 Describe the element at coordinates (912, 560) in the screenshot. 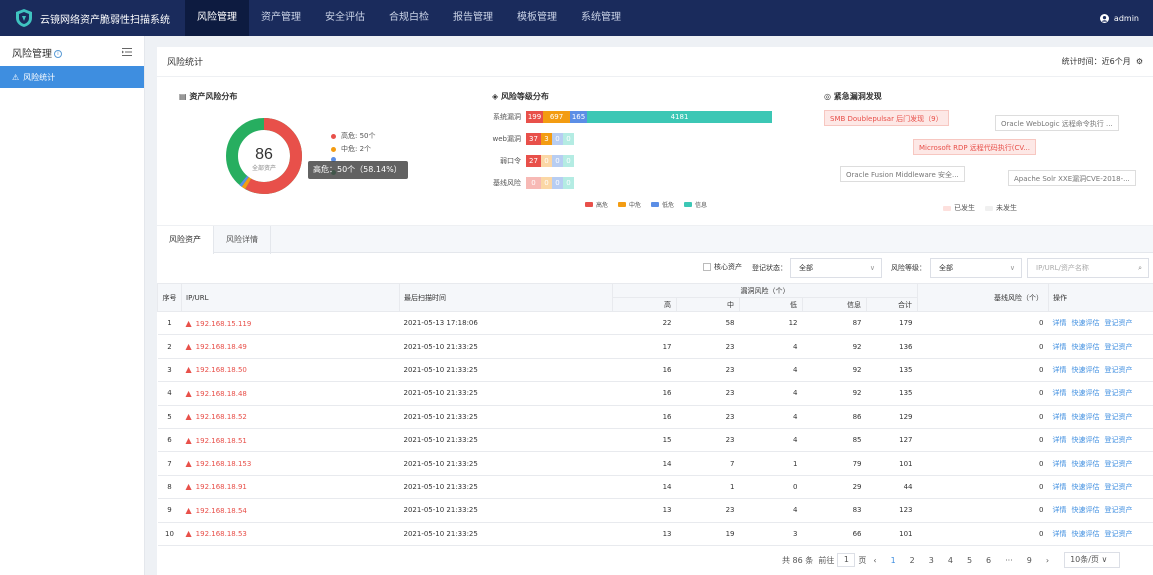

I see `page-2: 2` at that location.